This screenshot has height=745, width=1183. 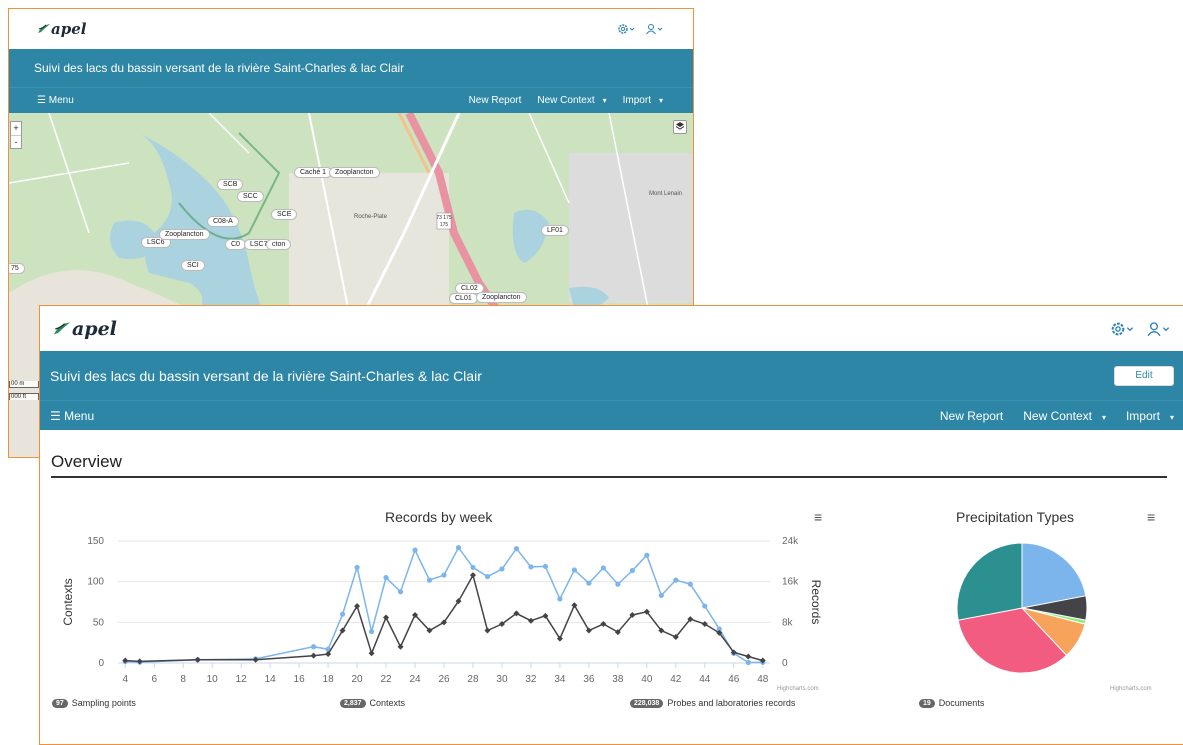 I want to click on map-marker-label: Caché 1, so click(x=313, y=172).